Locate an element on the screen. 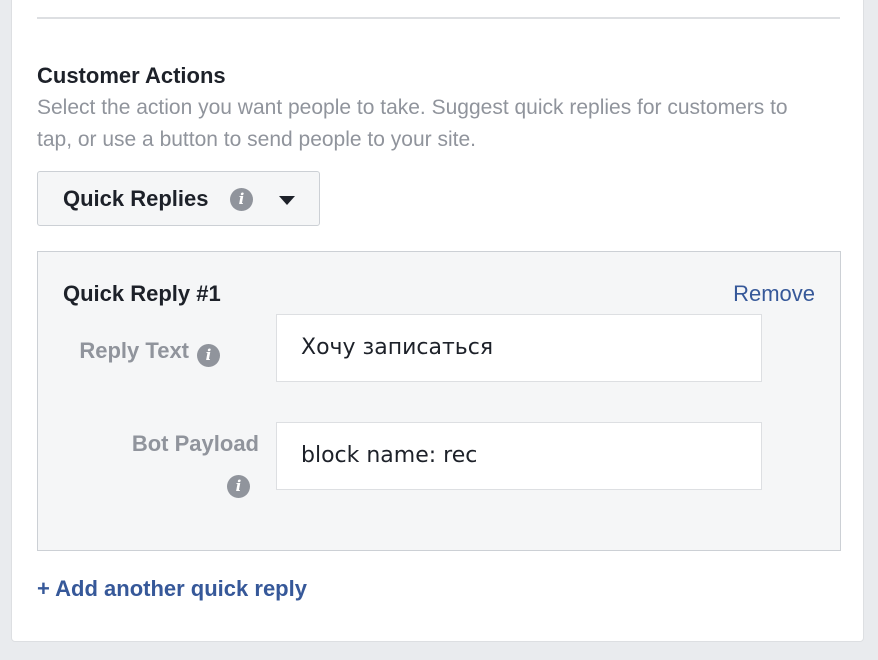  reply-text-input: Хочу записаться is located at coordinates (519, 348).